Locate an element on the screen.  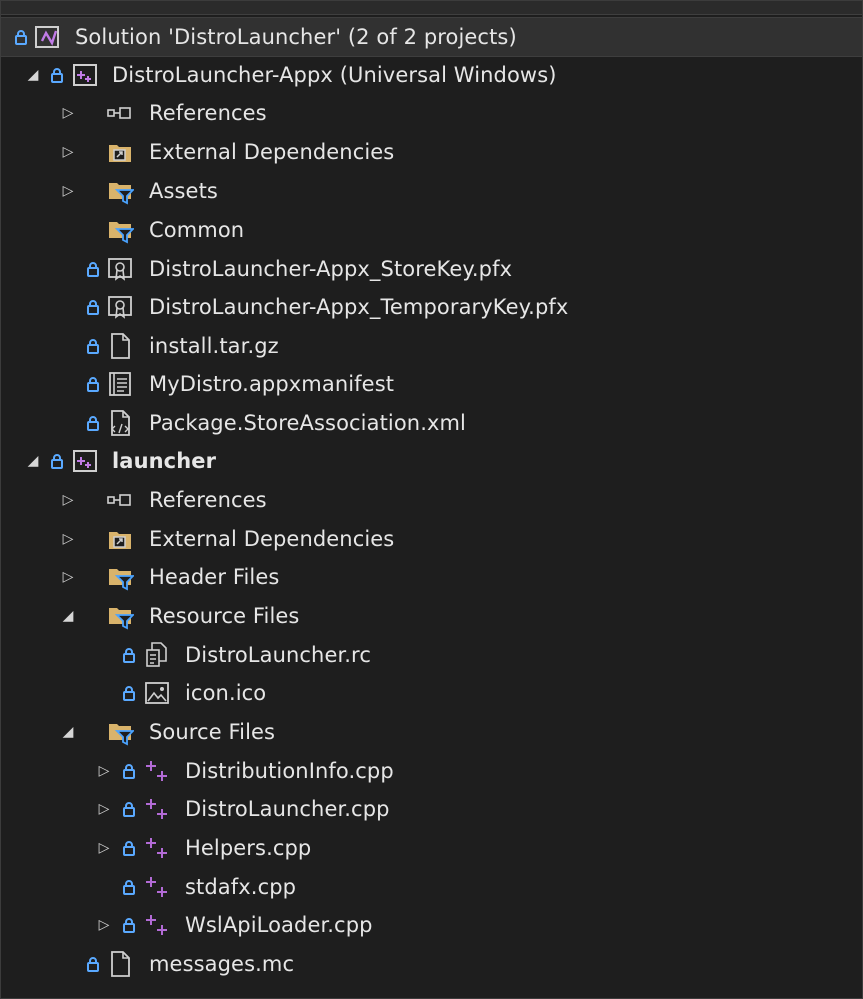
tree-row-distrolauncher-cpp: ▷ DistroLauncher.cpp is located at coordinates (431, 809).